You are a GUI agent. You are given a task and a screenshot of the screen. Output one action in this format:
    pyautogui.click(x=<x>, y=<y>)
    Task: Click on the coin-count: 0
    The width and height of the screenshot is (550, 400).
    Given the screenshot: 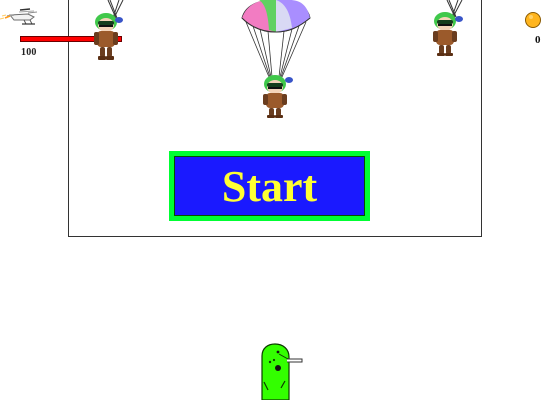 What is the action you would take?
    pyautogui.click(x=538, y=40)
    